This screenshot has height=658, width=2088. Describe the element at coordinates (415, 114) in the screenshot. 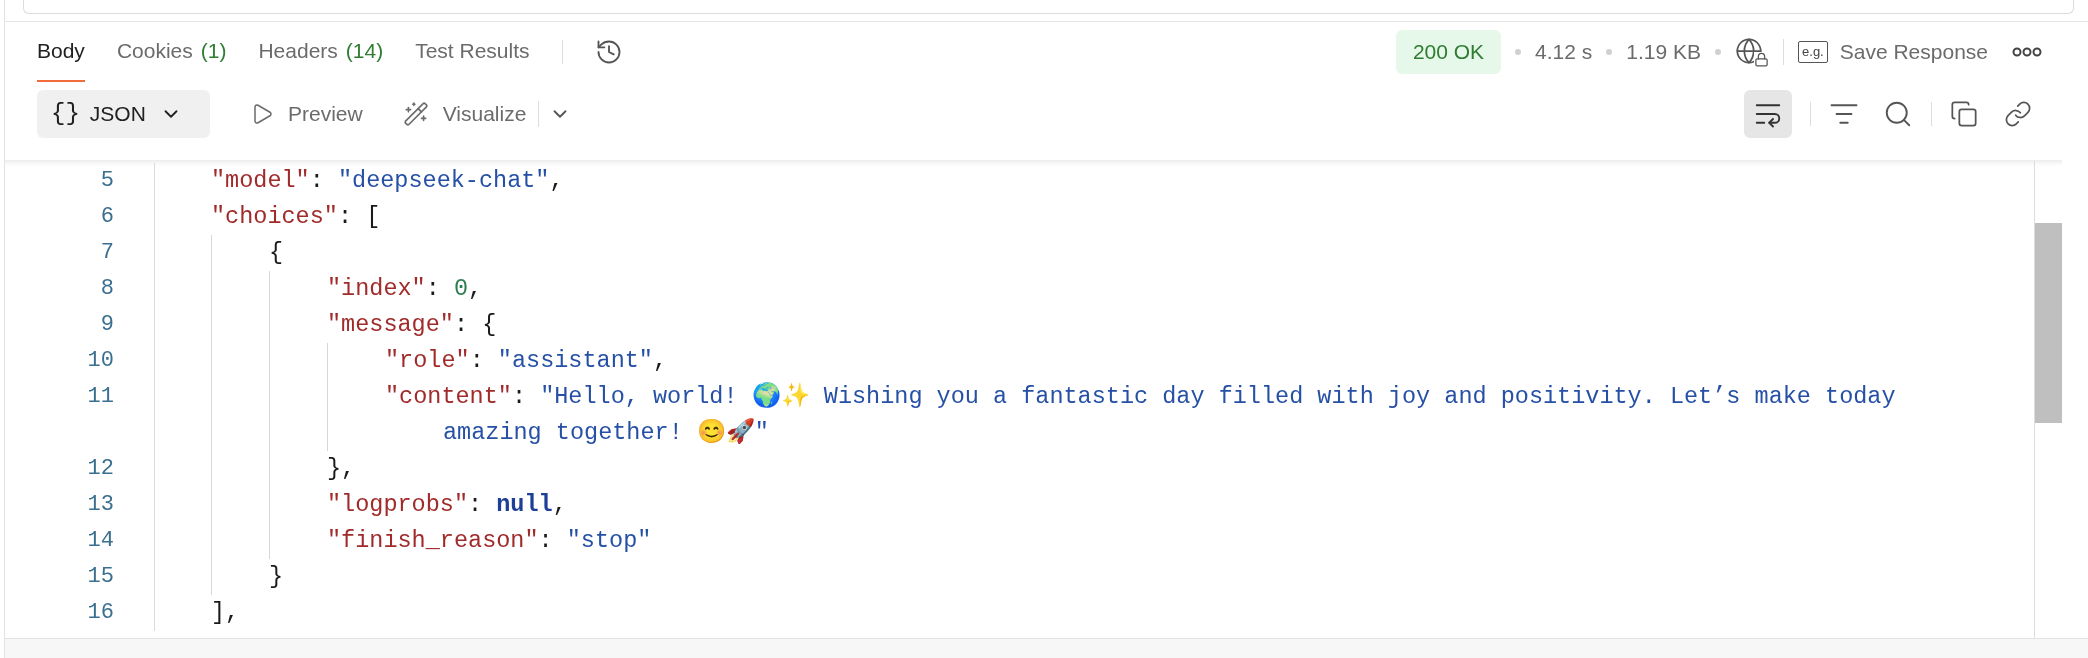

I see `wand-icon` at that location.